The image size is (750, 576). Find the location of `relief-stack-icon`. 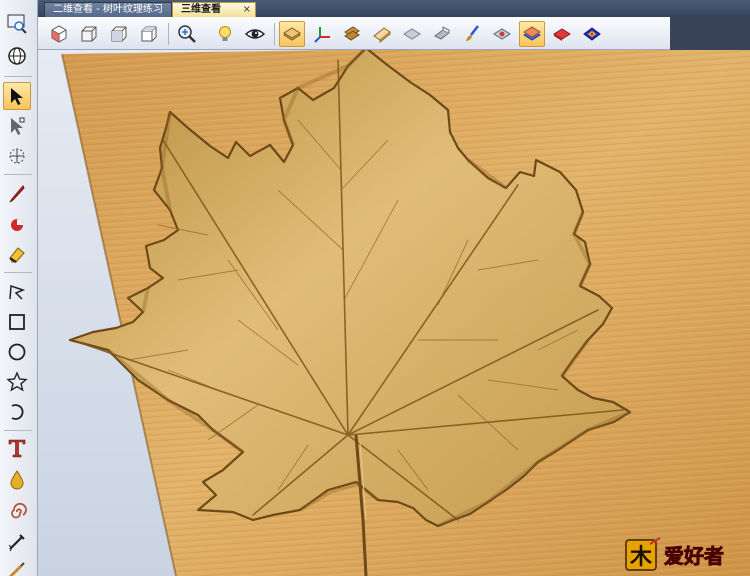

relief-stack-icon is located at coordinates (352, 34).